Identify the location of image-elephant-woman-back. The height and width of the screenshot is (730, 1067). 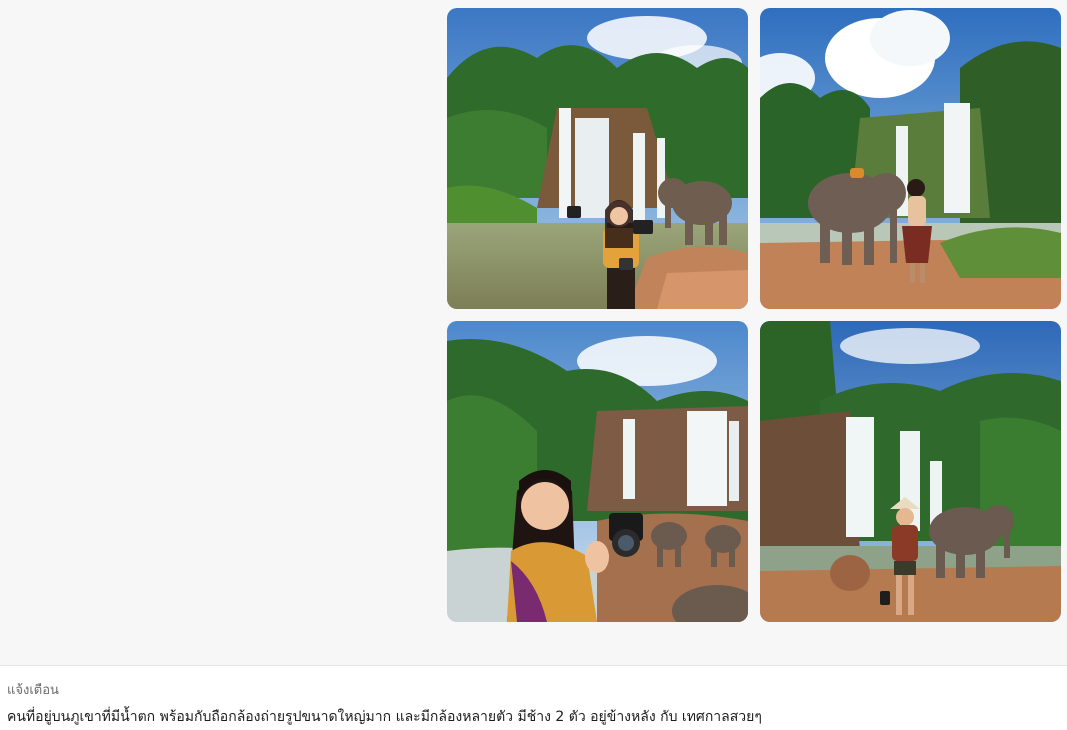
(910, 158).